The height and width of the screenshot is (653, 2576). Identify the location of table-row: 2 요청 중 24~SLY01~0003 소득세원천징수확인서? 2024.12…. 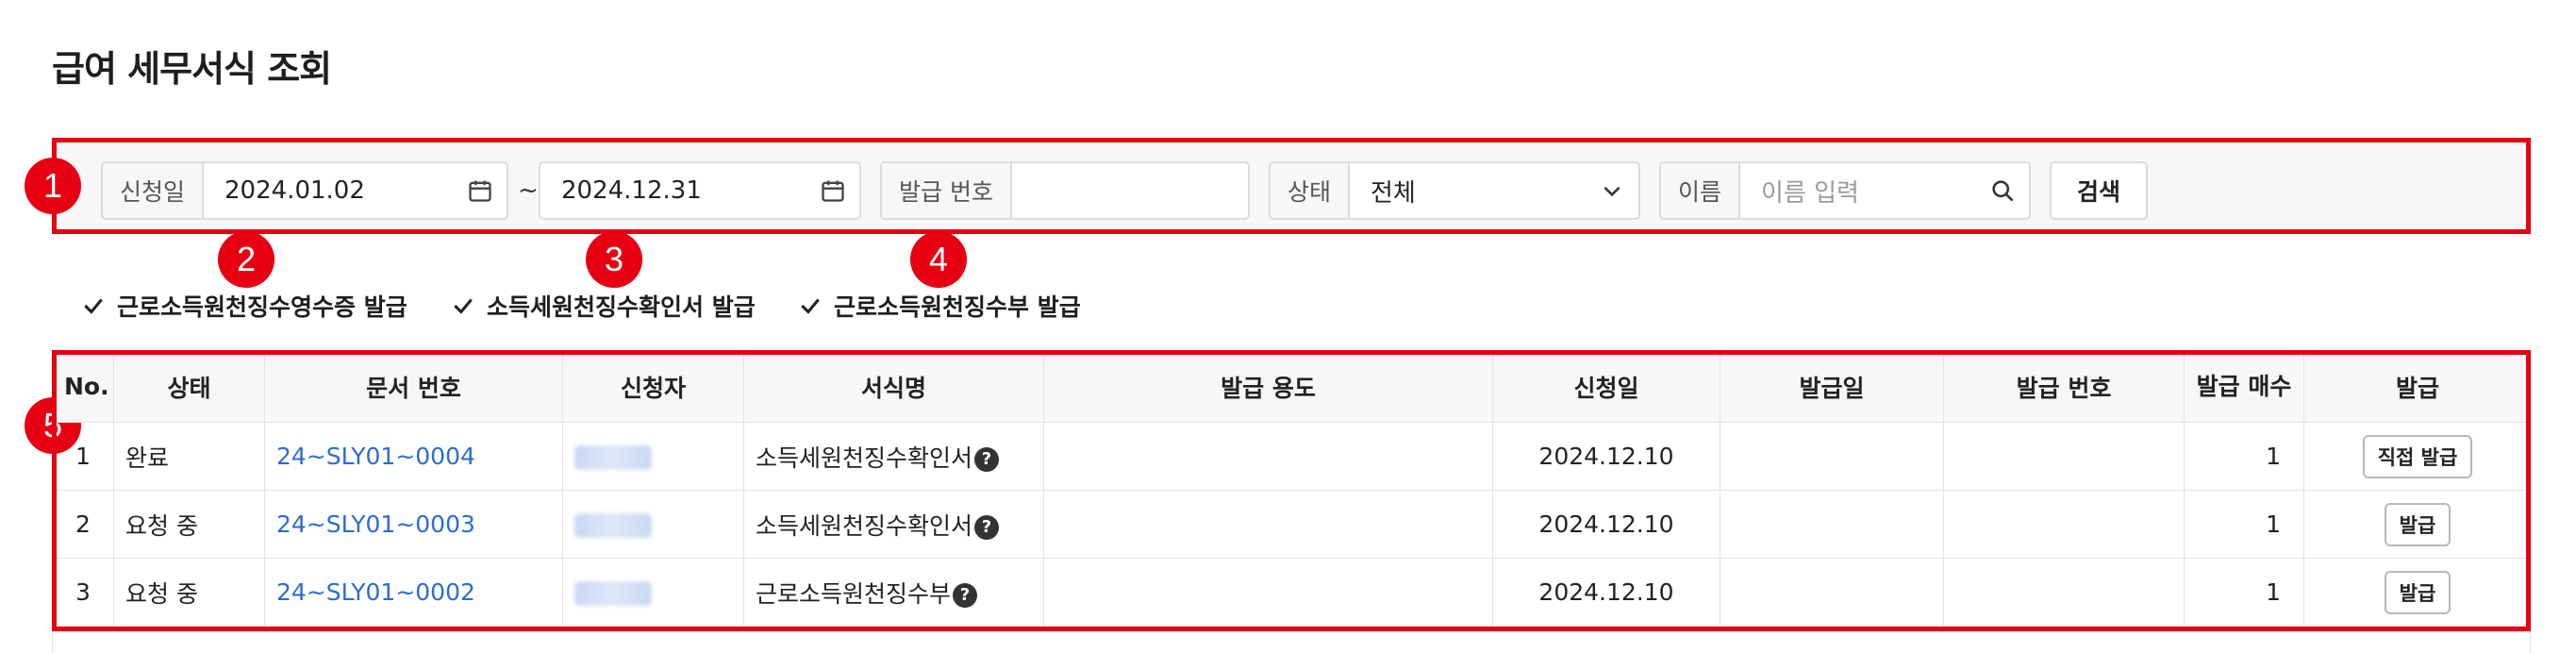
(1291, 524).